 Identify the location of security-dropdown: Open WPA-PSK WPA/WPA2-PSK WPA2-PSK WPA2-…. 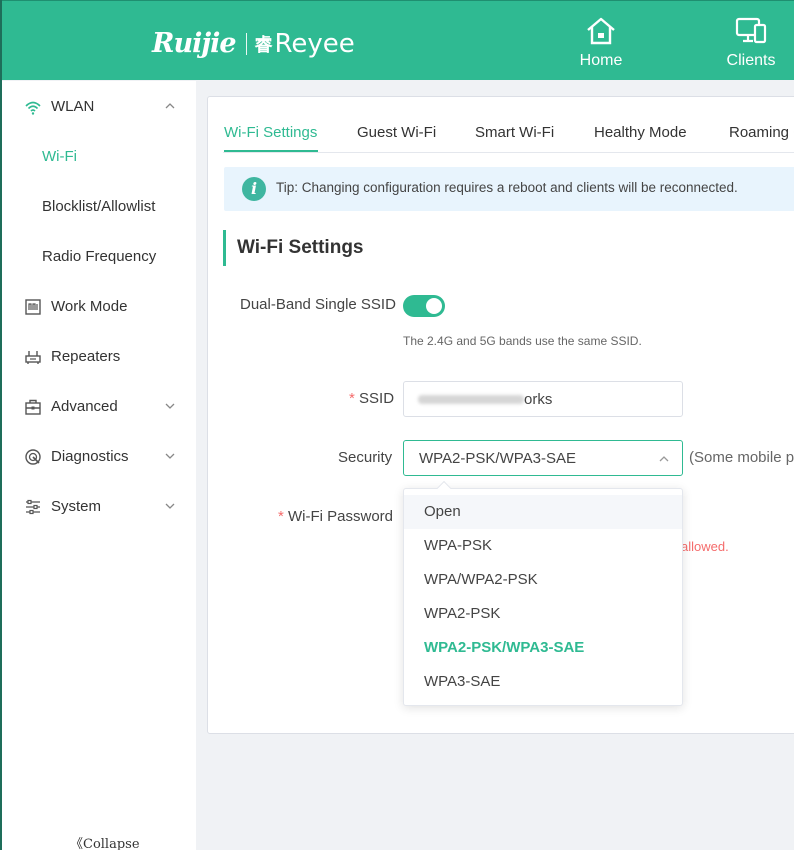
(543, 593).